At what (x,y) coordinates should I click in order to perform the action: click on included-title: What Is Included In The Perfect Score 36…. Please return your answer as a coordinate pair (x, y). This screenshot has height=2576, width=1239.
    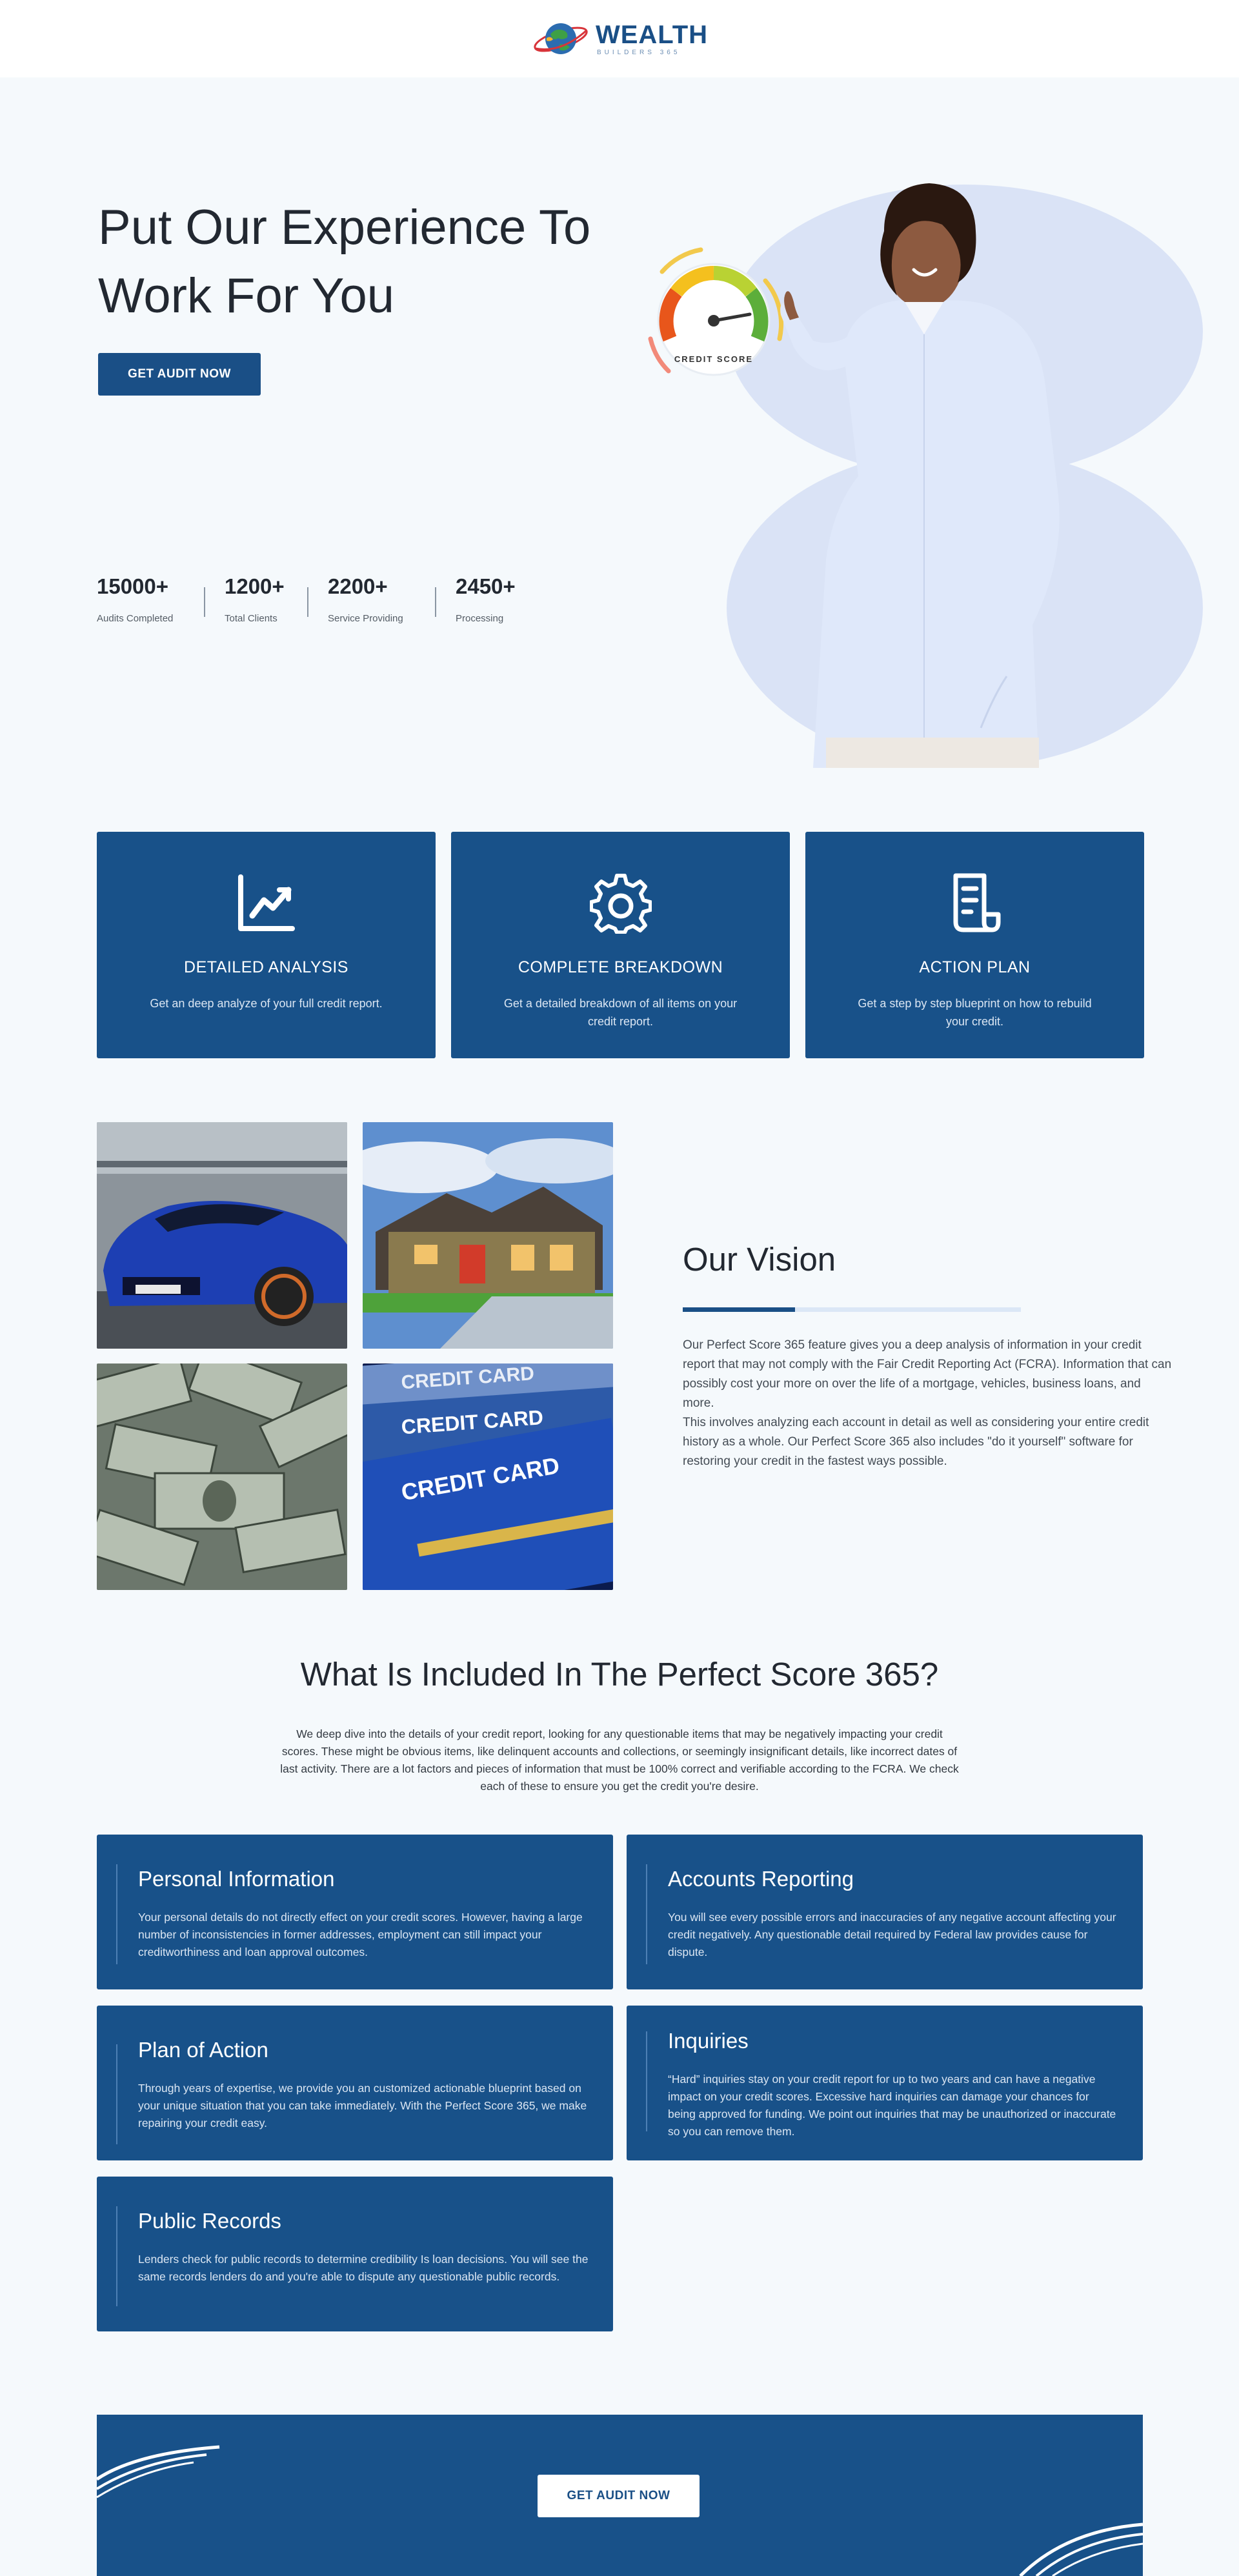
    Looking at the image, I should click on (619, 1674).